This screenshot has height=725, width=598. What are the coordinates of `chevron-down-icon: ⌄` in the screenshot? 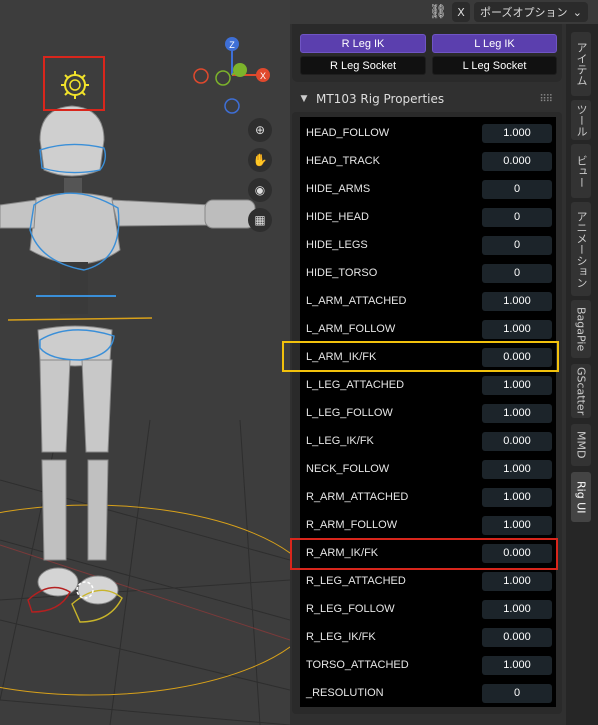 It's located at (577, 12).